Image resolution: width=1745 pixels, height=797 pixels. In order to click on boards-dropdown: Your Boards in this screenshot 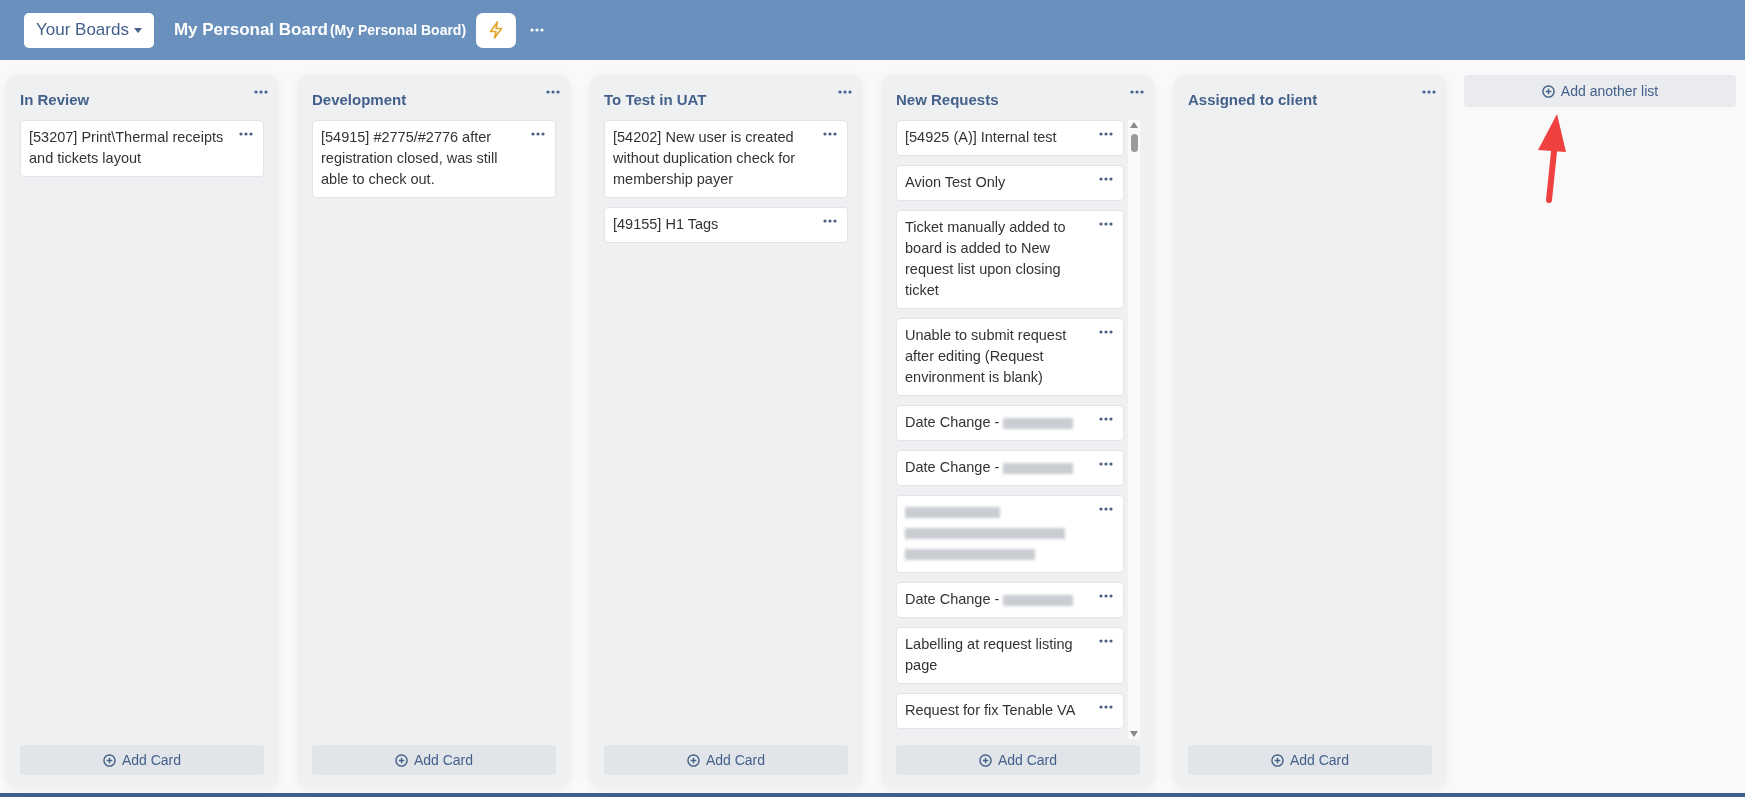, I will do `click(89, 30)`.